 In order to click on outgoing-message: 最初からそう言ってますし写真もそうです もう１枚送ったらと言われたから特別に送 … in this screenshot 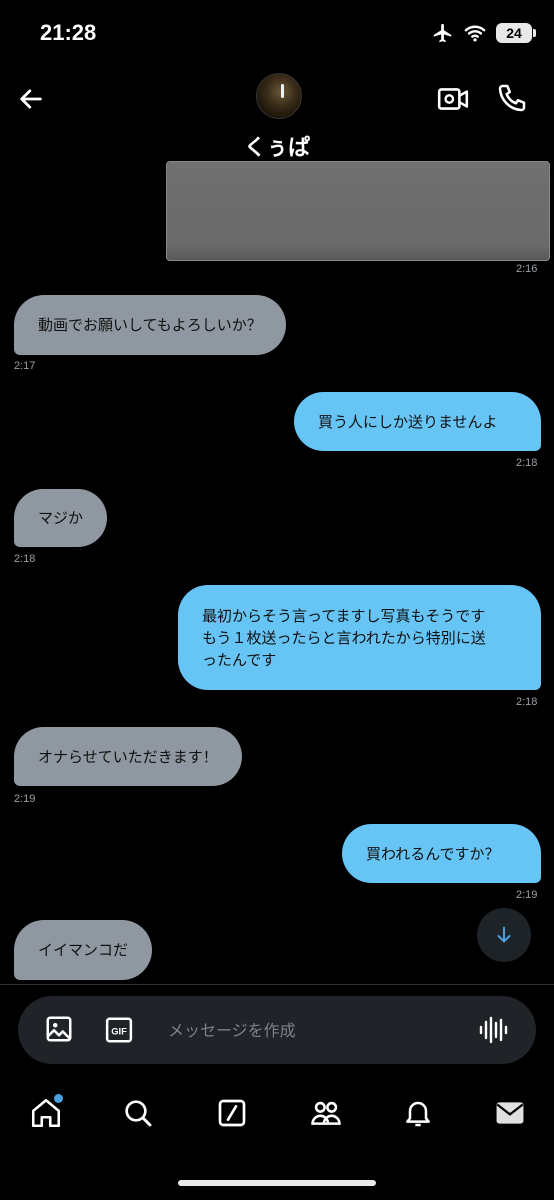, I will do `click(359, 637)`.